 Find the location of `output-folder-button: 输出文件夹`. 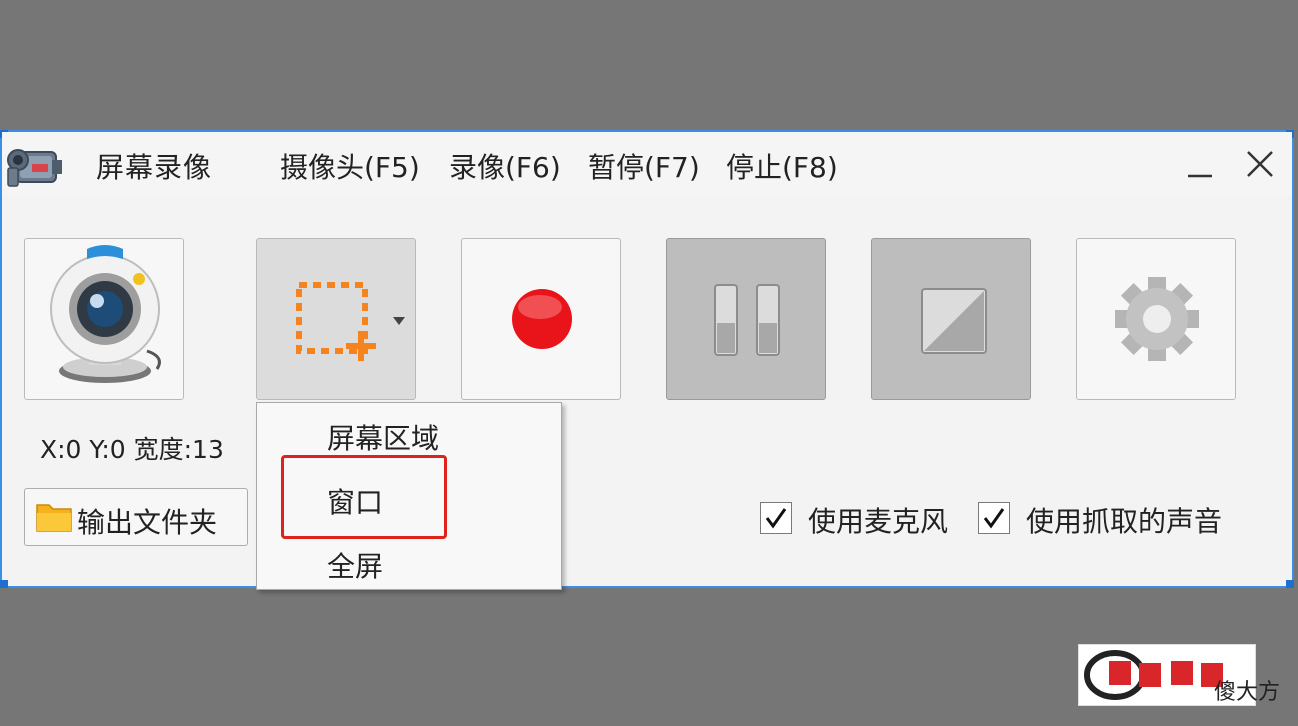

output-folder-button: 输出文件夹 is located at coordinates (136, 517).